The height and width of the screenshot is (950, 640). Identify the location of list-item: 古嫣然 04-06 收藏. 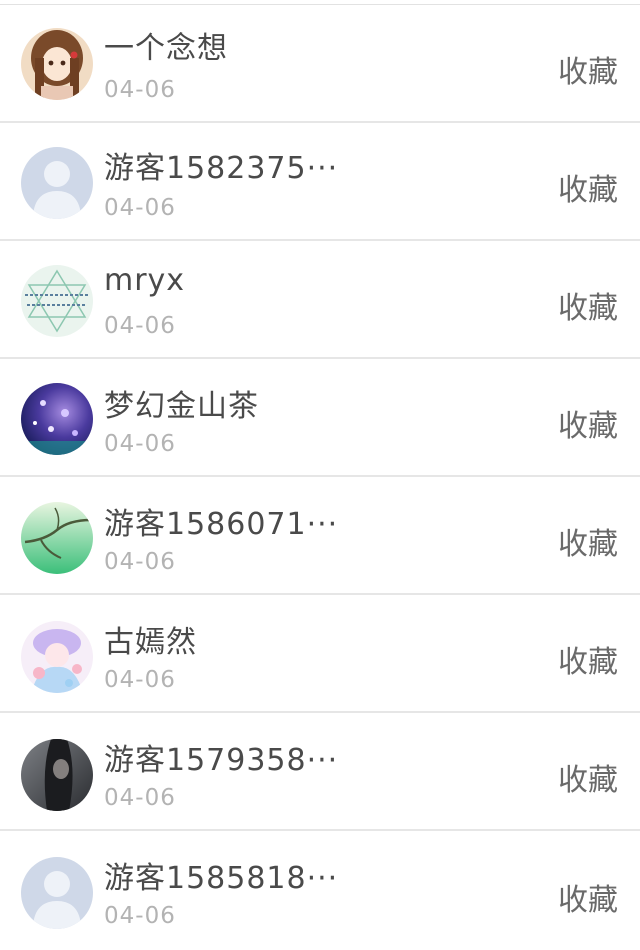
(320, 654).